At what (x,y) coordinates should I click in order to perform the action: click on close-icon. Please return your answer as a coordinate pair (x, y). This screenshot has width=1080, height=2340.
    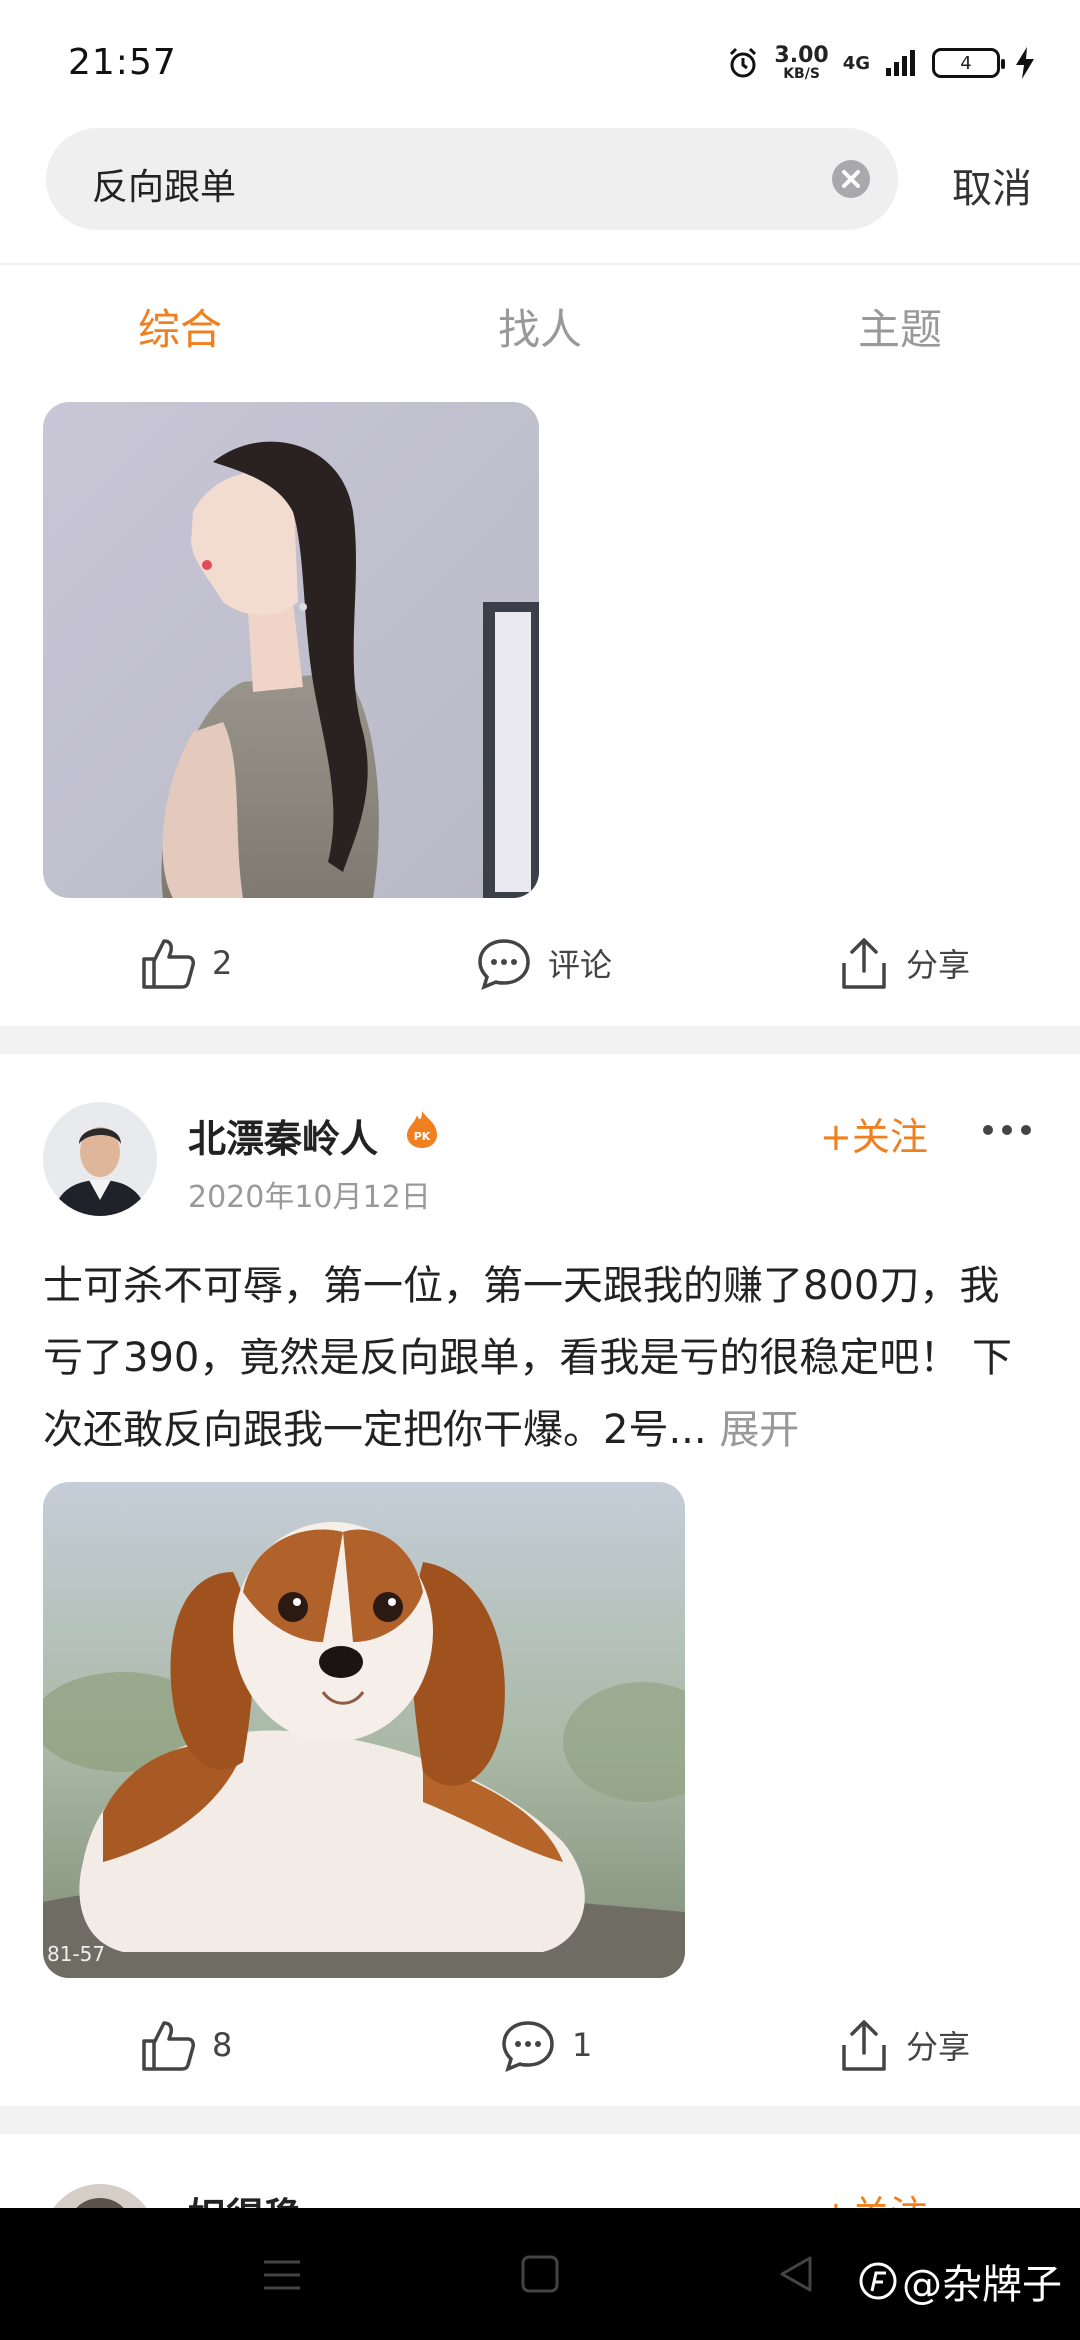
    Looking at the image, I should click on (851, 179).